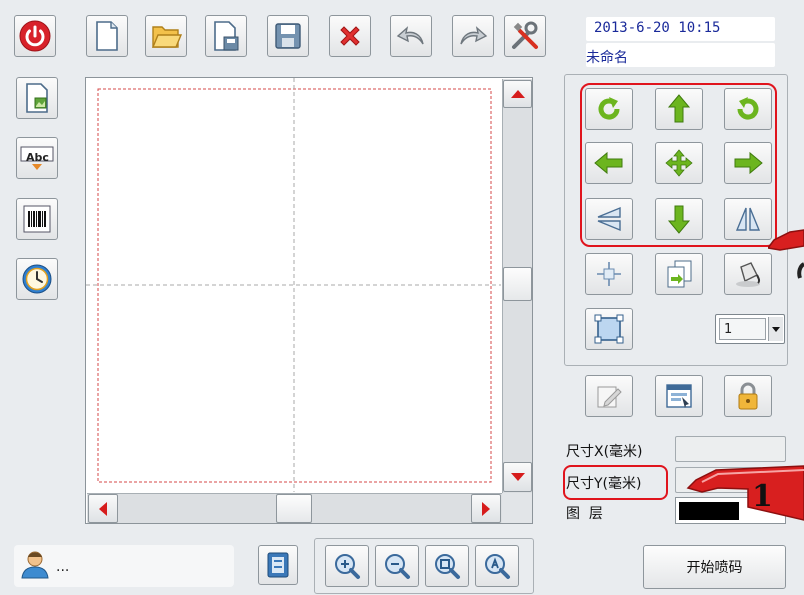 The height and width of the screenshot is (595, 804). Describe the element at coordinates (604, 452) in the screenshot. I see `size-x-label: 尺寸X(毫米)` at that location.